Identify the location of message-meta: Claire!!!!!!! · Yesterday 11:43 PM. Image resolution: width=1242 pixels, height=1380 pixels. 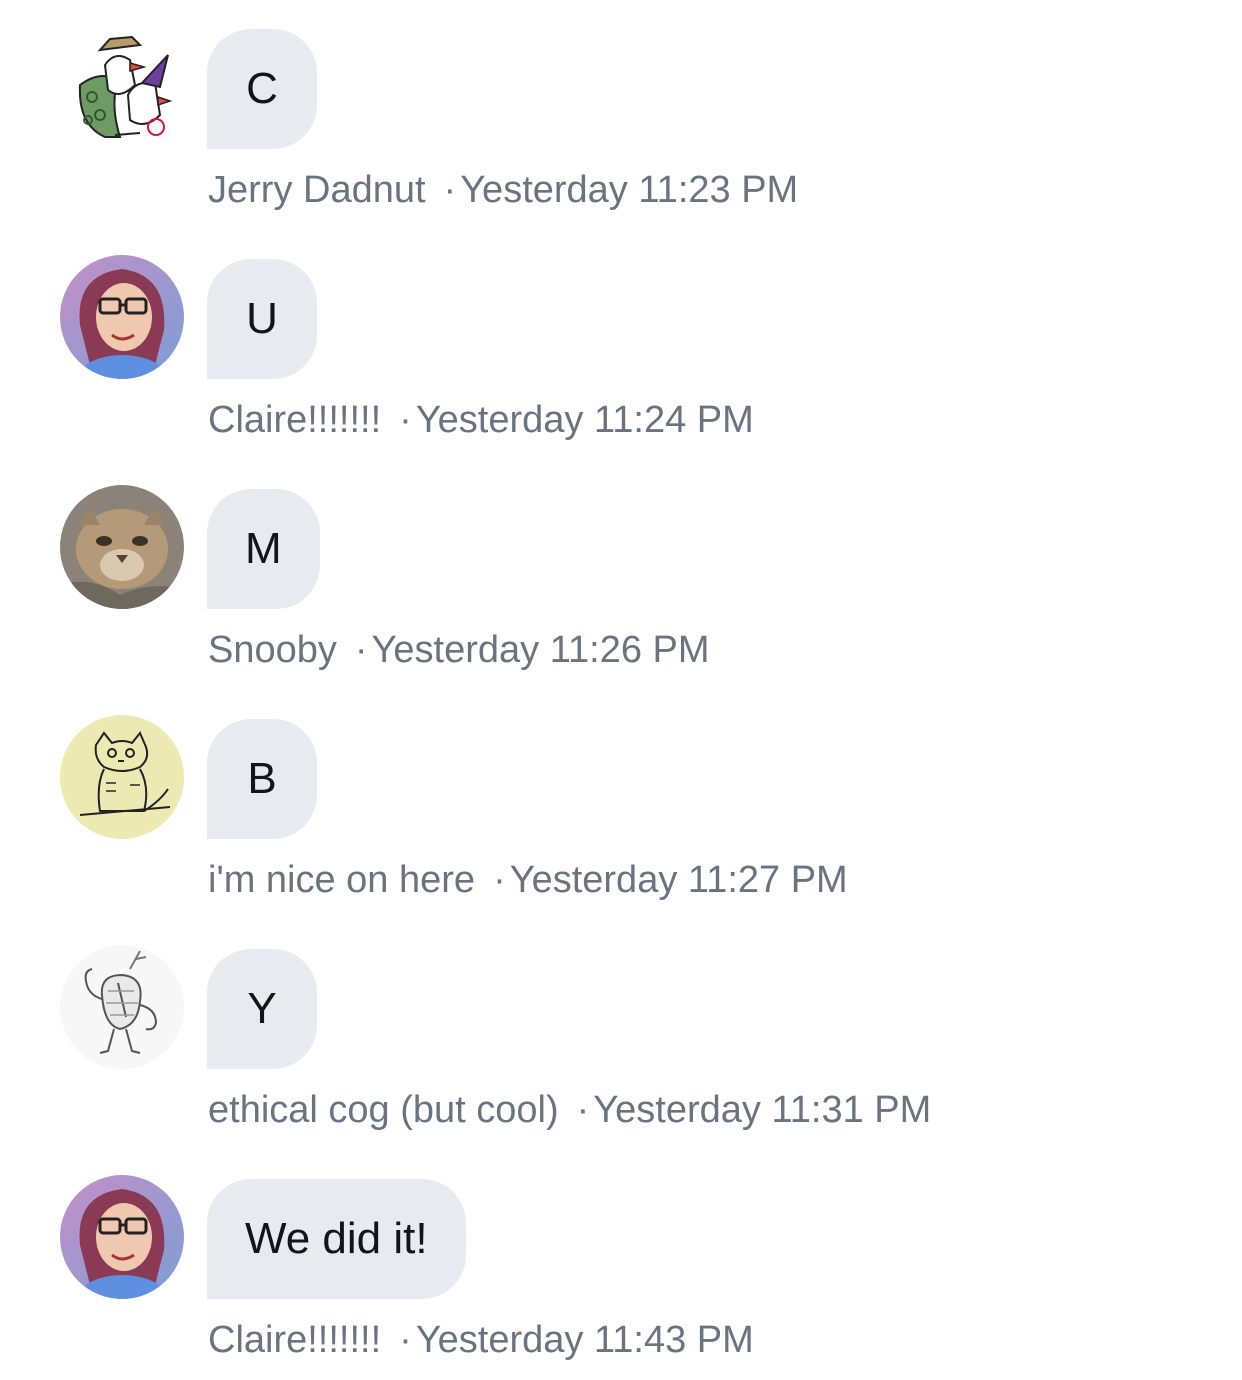
(481, 1340).